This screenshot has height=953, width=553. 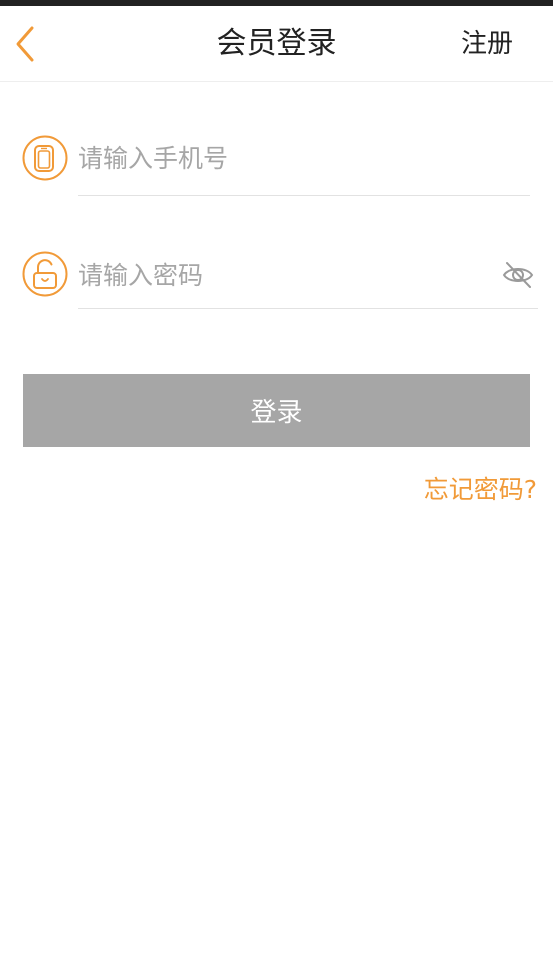 What do you see at coordinates (276, 44) in the screenshot?
I see `header-bar: 会员登录 注册` at bounding box center [276, 44].